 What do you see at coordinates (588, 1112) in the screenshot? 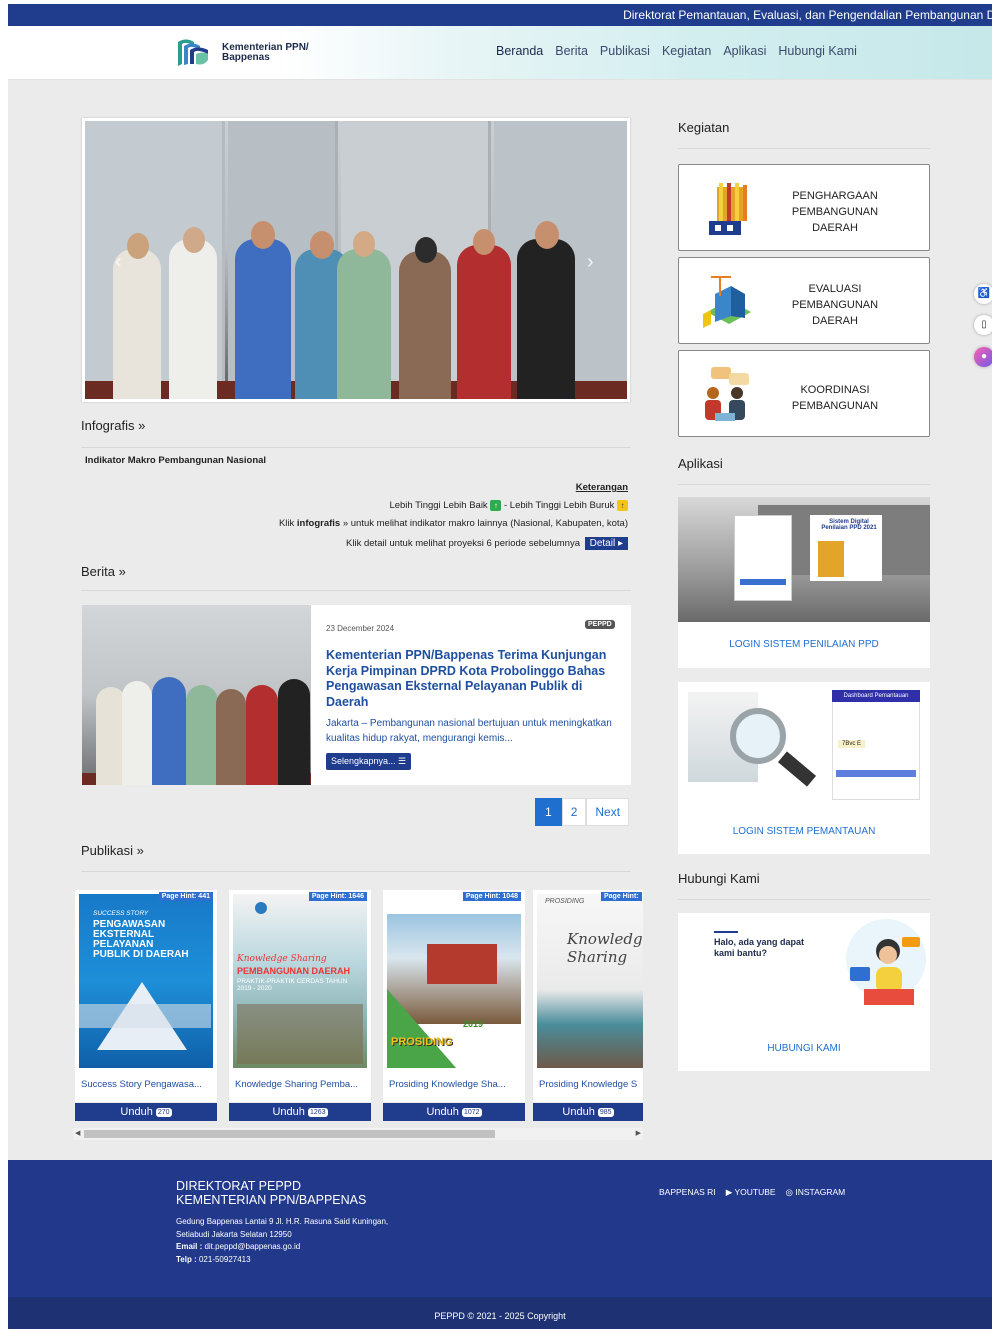
I see `download-button: Unduh 985` at bounding box center [588, 1112].